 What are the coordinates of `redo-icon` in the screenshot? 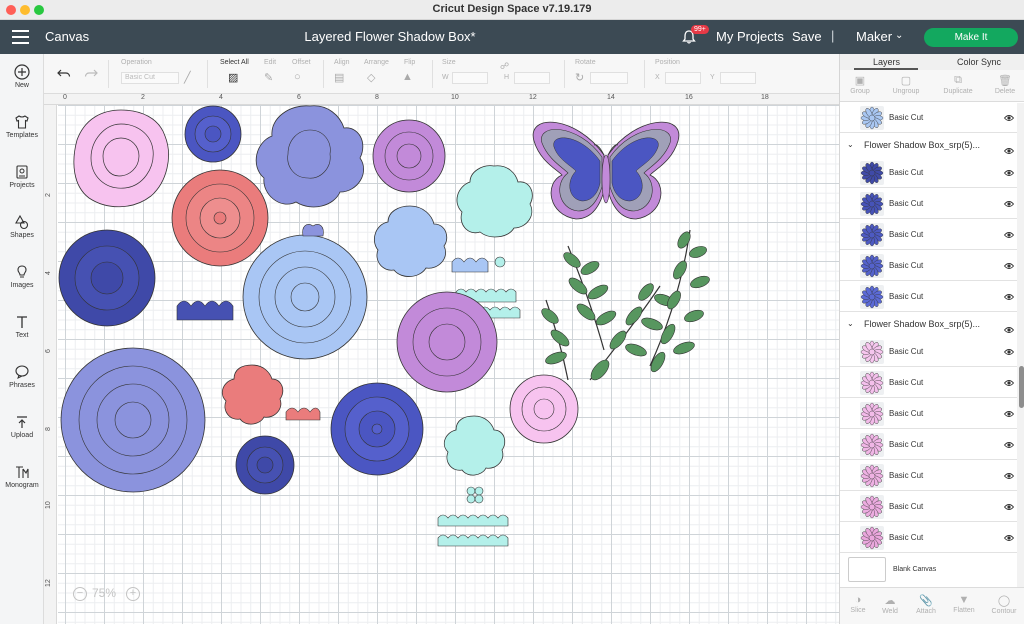 It's located at (91, 74).